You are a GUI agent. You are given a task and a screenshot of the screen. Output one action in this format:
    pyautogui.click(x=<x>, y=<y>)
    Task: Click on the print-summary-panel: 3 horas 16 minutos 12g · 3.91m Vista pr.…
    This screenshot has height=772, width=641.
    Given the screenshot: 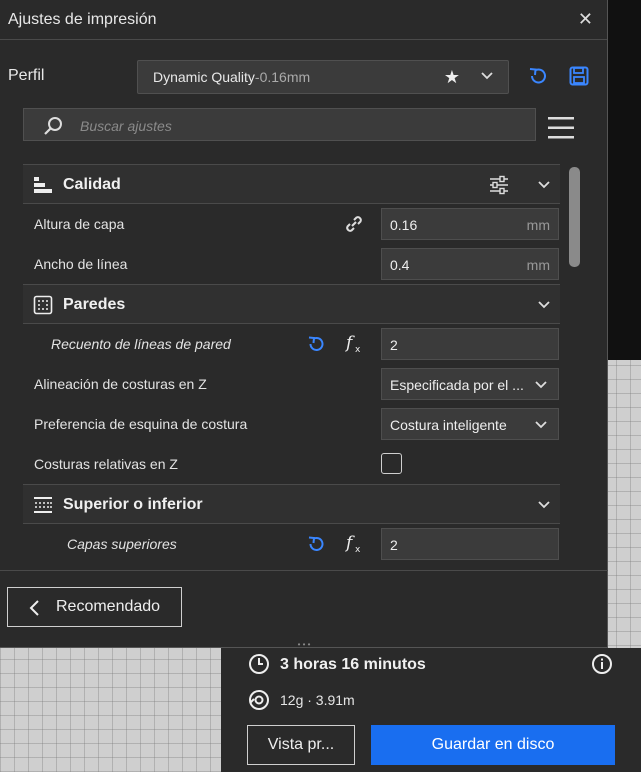 What is the action you would take?
    pyautogui.click(x=431, y=710)
    